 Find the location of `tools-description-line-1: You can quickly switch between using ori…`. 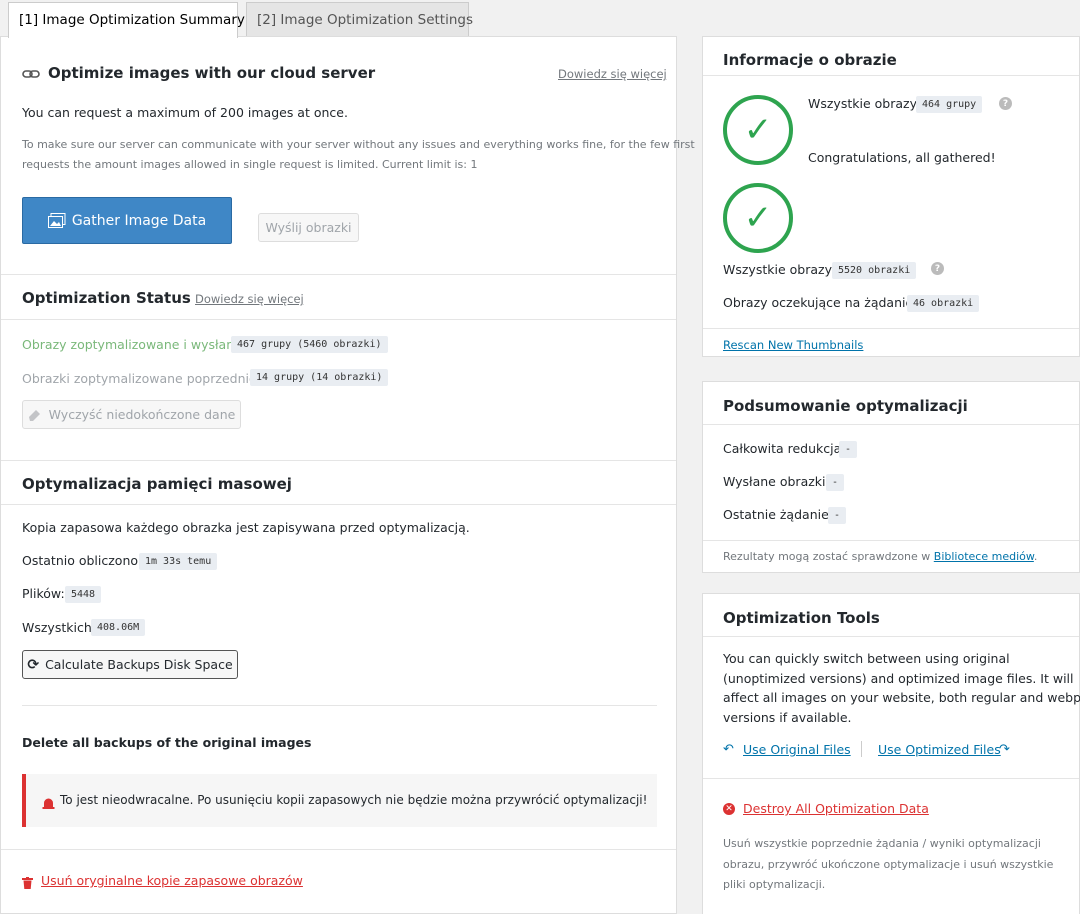

tools-description-line-1: You can quickly switch between using ori… is located at coordinates (866, 658).